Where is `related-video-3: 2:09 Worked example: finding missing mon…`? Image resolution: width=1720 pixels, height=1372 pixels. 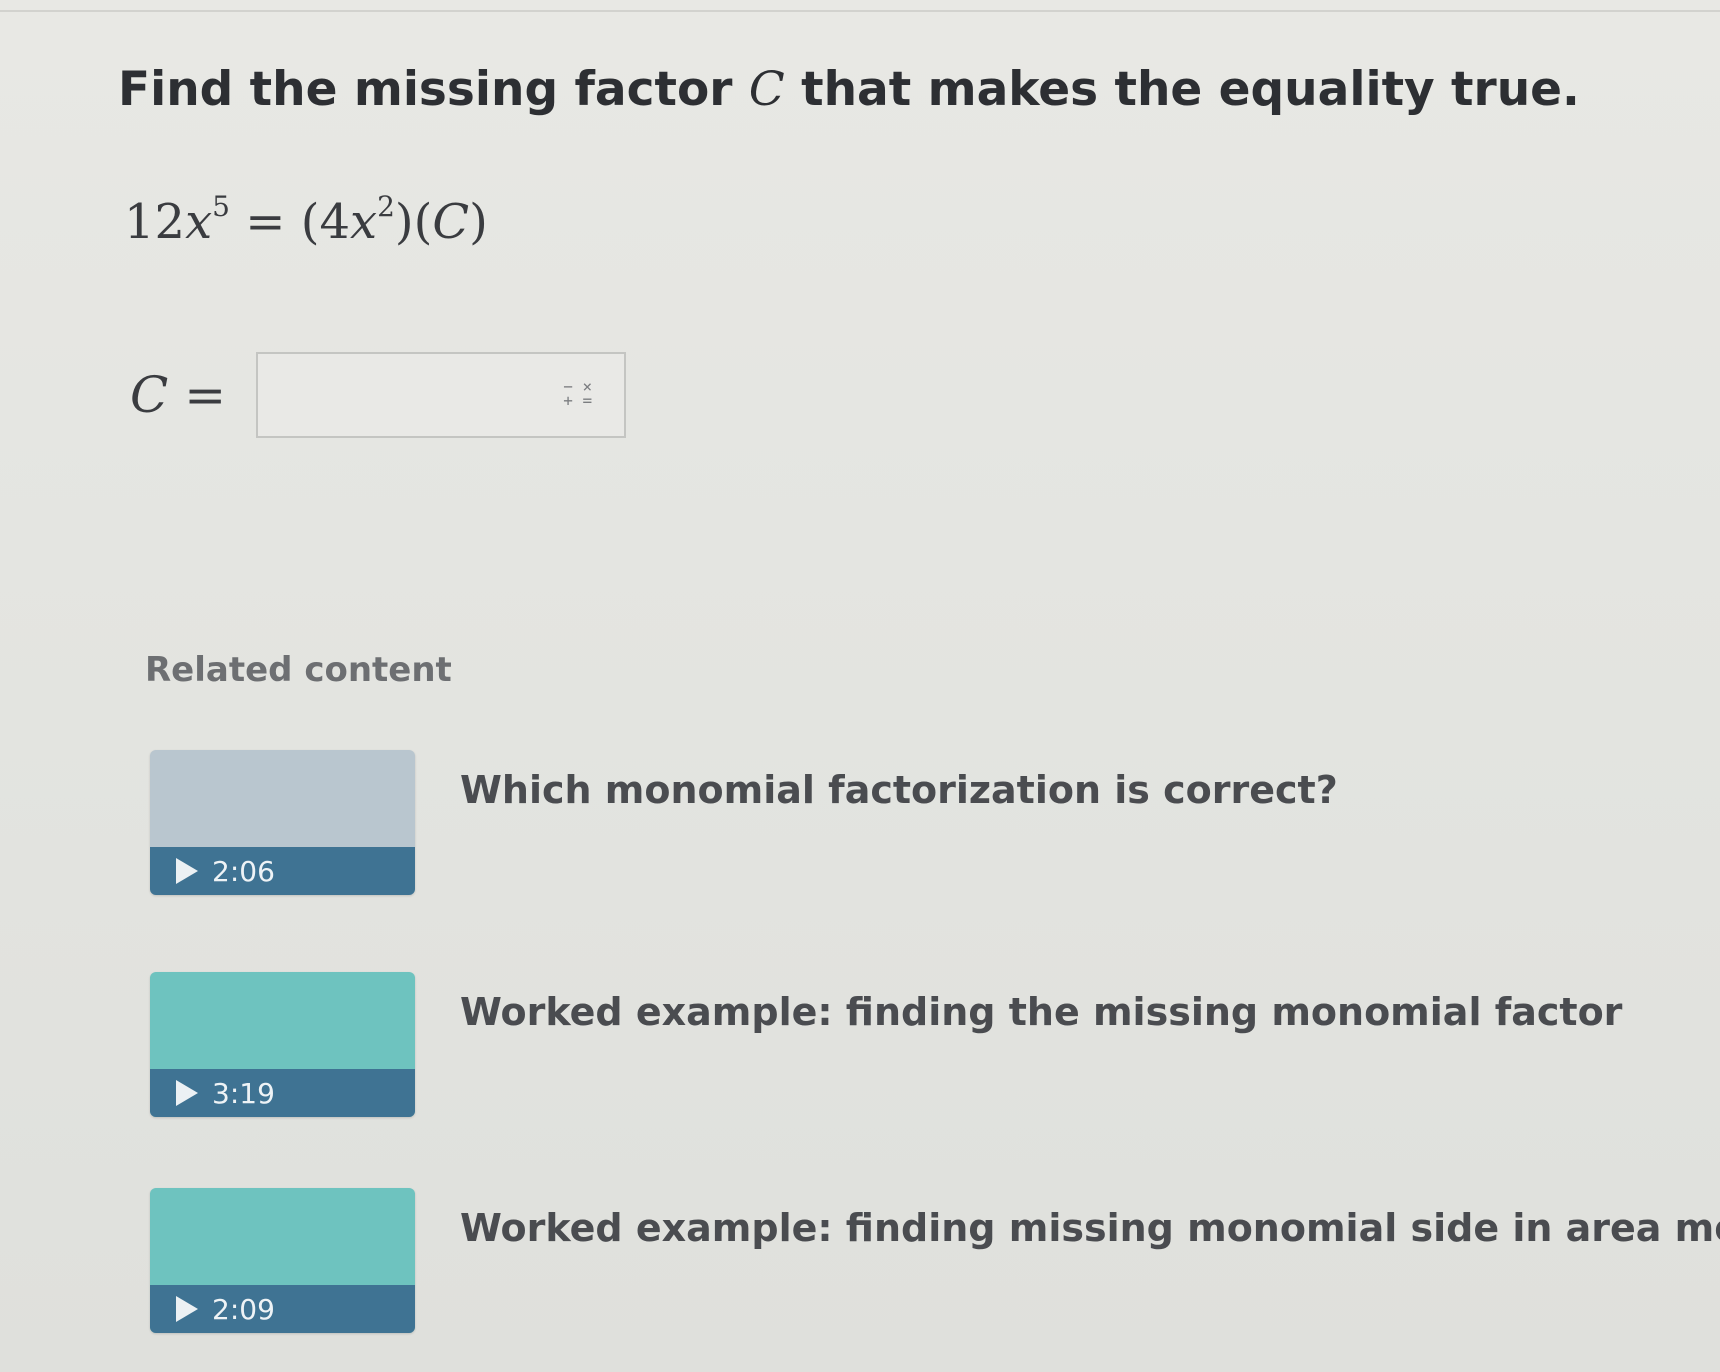
related-video-3: 2:09 Worked example: finding missing mon… is located at coordinates (935, 1263).